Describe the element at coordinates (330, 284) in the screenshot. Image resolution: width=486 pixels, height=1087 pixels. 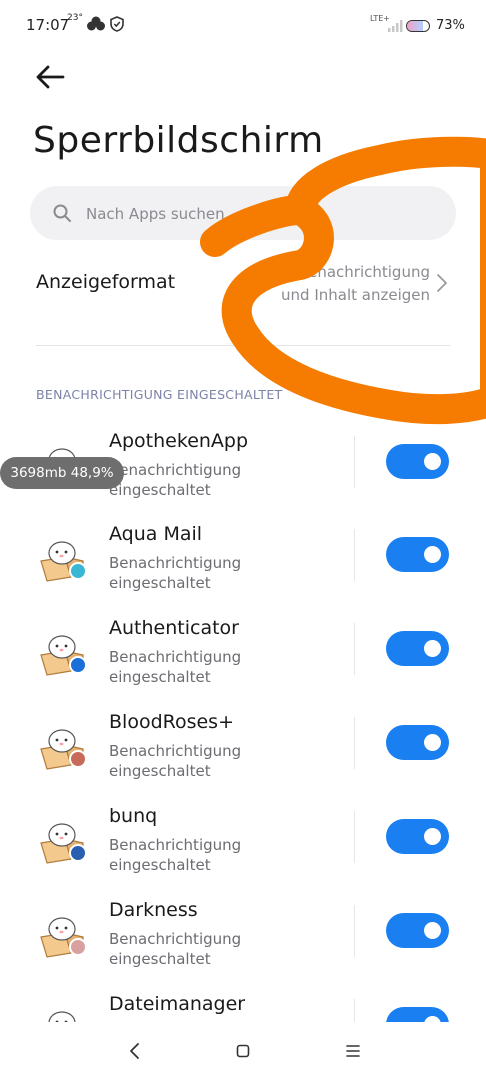
I see `display-format-value: Benachrichtigung und Inhalt anzeigen` at that location.